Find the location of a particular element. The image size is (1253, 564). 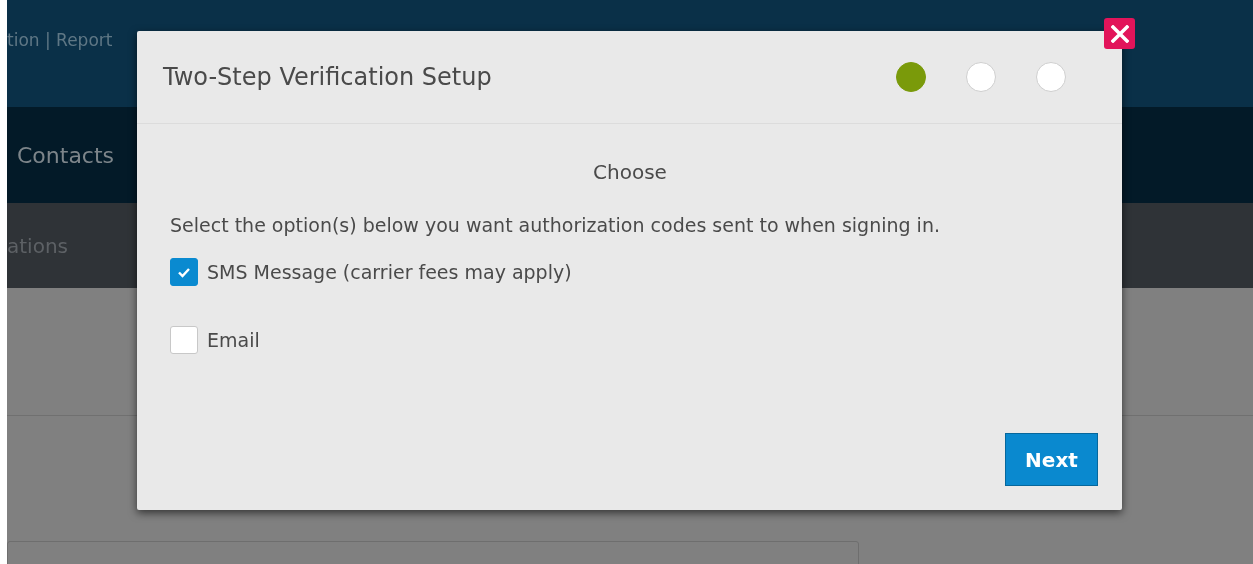

close-button is located at coordinates (1119, 33).